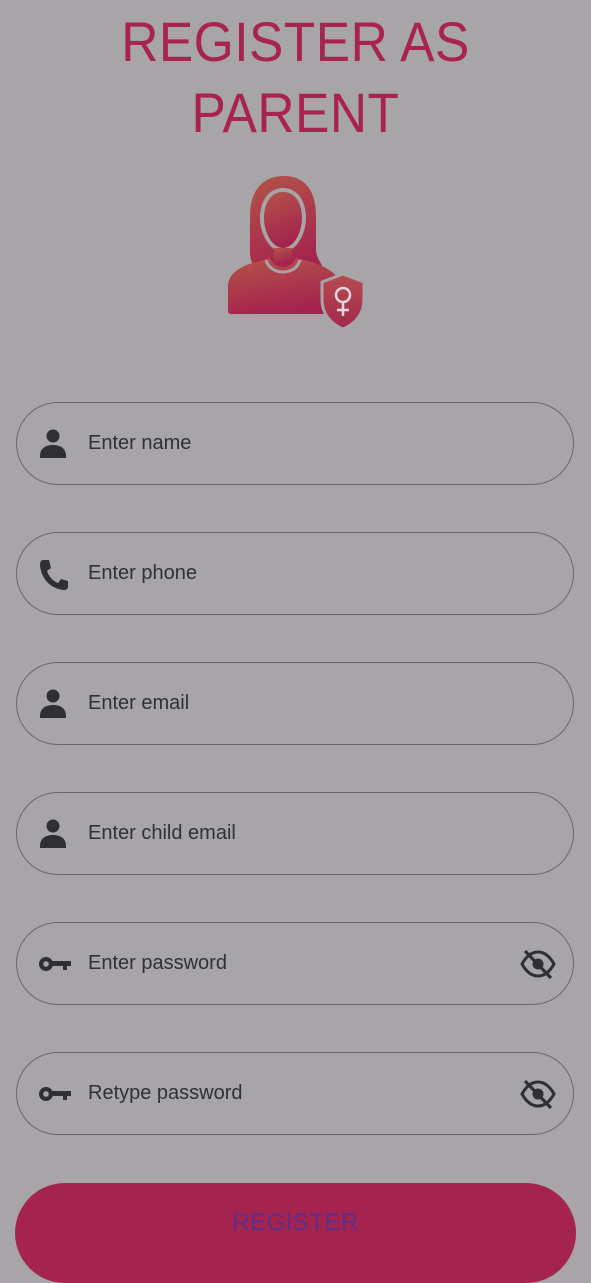  Describe the element at coordinates (165, 1093) in the screenshot. I see `retype-password-input: Retype password` at that location.